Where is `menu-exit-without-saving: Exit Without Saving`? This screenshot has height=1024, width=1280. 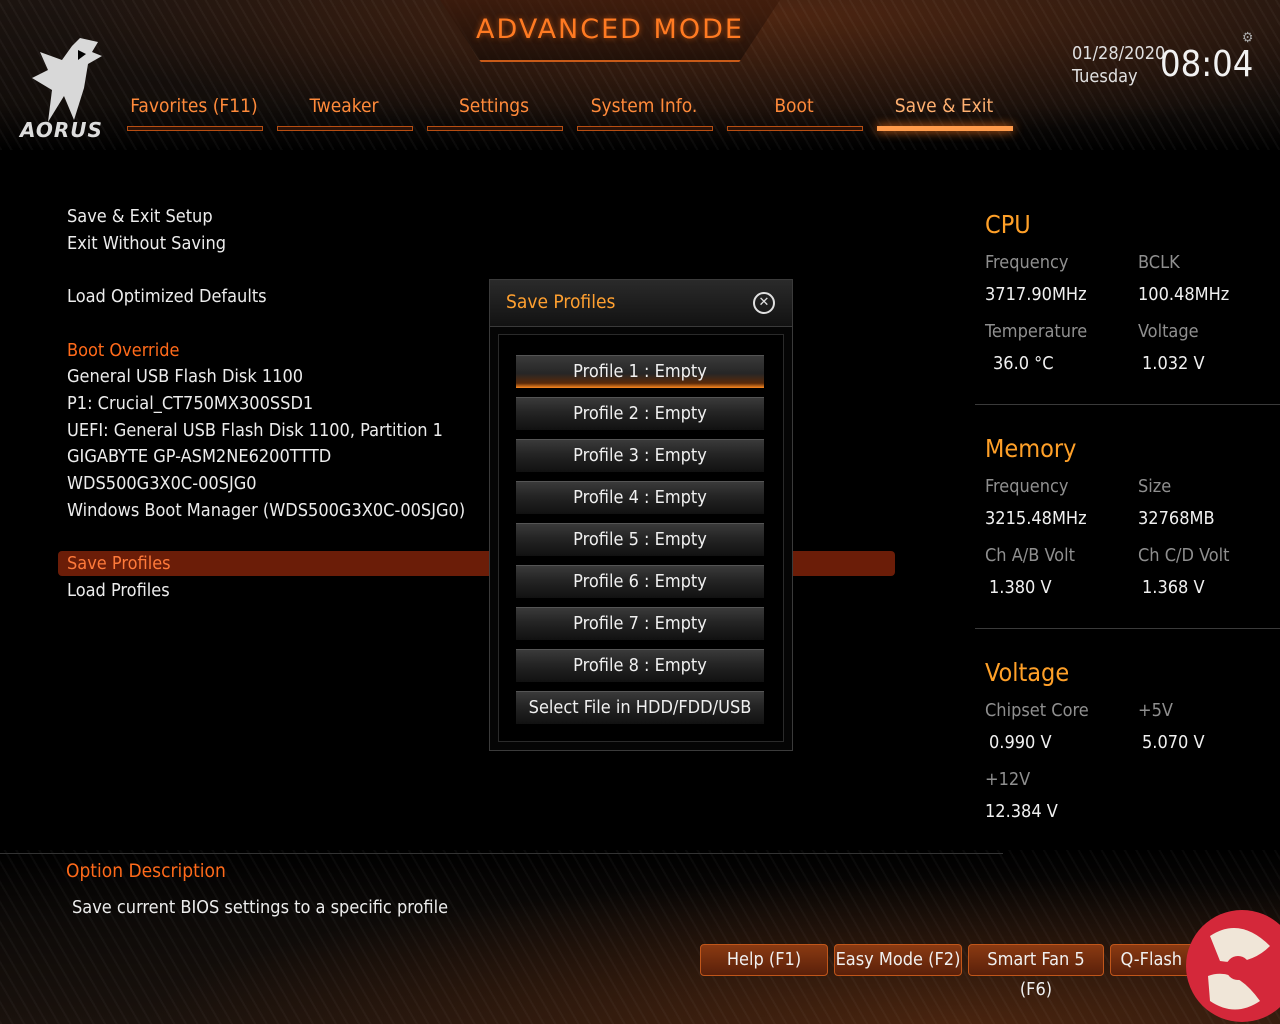 menu-exit-without-saving: Exit Without Saving is located at coordinates (146, 243).